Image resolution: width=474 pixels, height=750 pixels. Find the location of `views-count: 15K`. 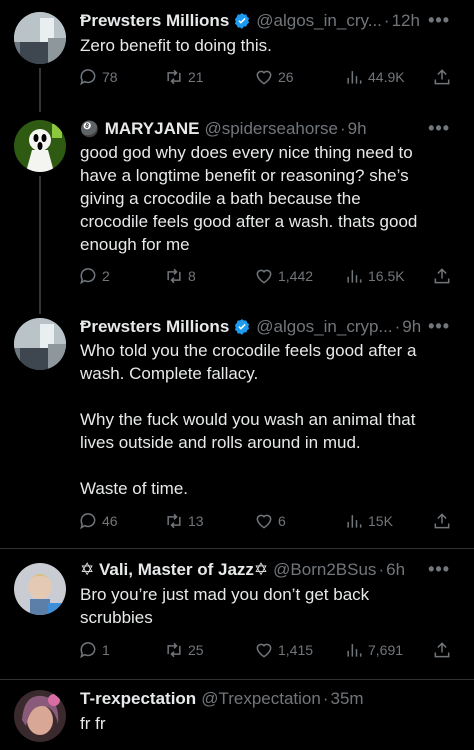

views-count: 15K is located at coordinates (380, 521).